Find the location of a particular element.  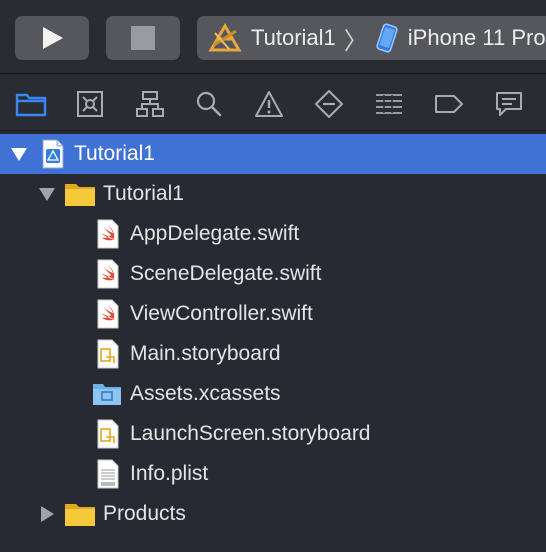

scheme-selector: Tutorial1 〉 iPhone 11 Pro is located at coordinates (371, 38).